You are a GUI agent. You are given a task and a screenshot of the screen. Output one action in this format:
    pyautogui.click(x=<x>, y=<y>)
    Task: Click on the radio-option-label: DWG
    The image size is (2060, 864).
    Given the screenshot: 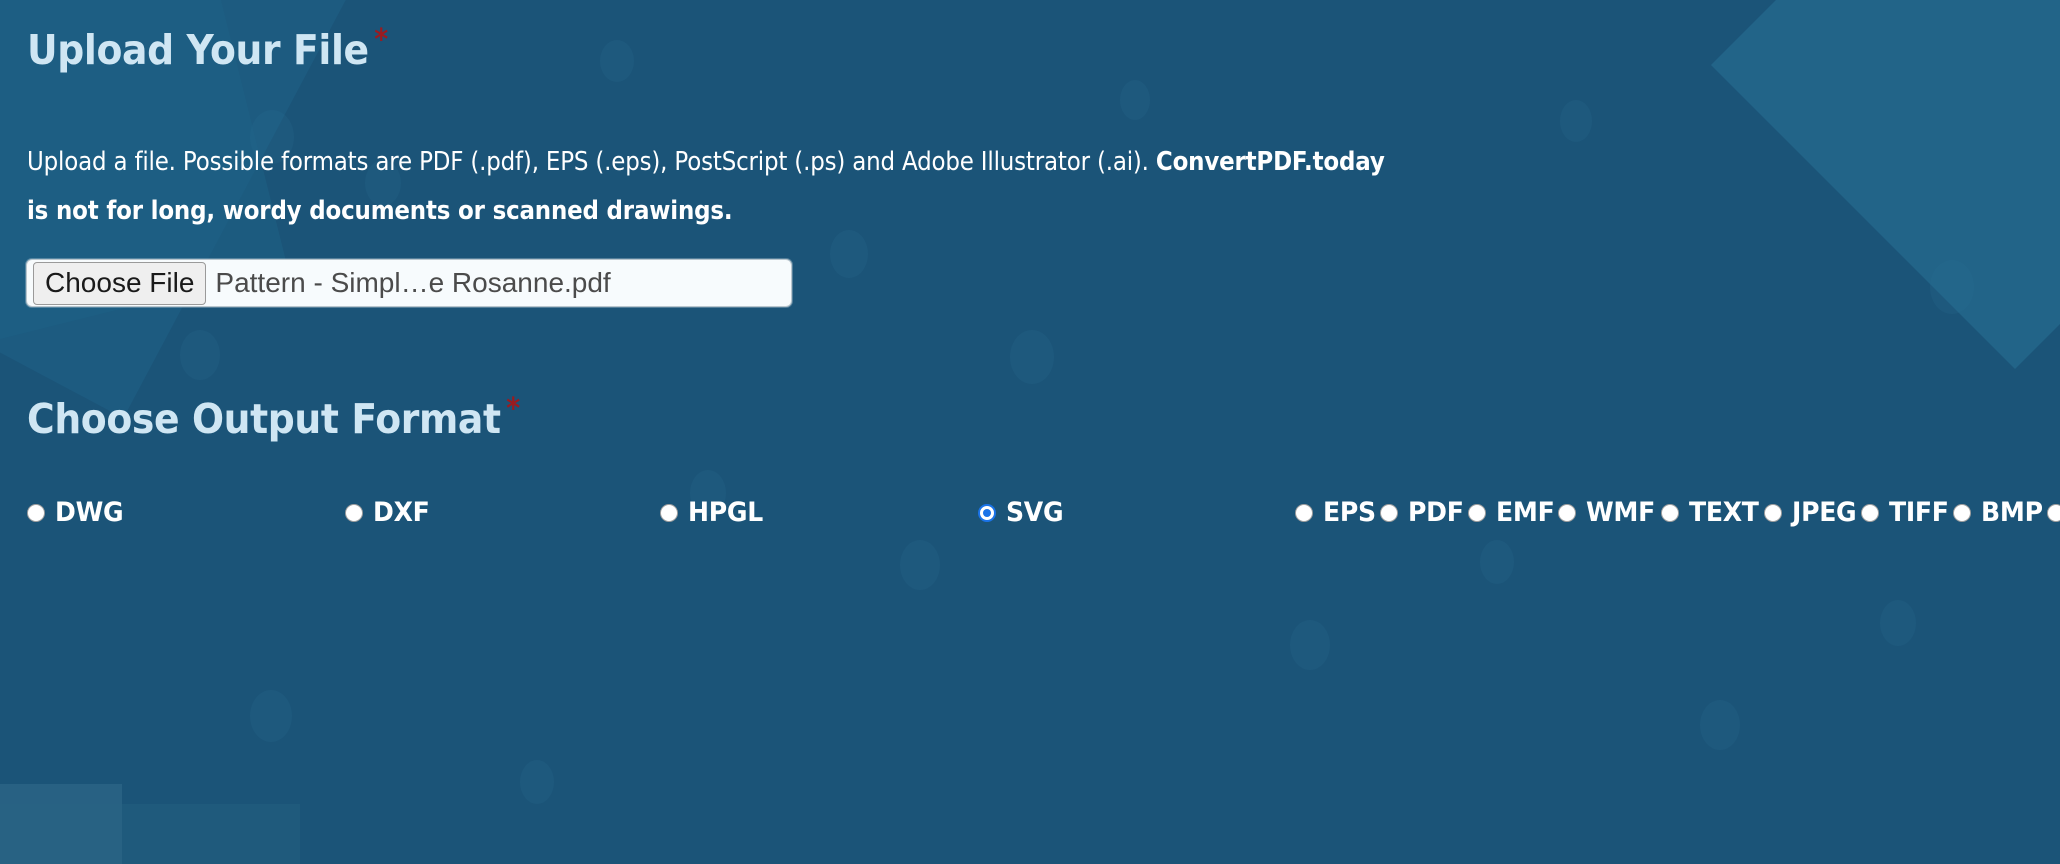 What is the action you would take?
    pyautogui.click(x=89, y=512)
    